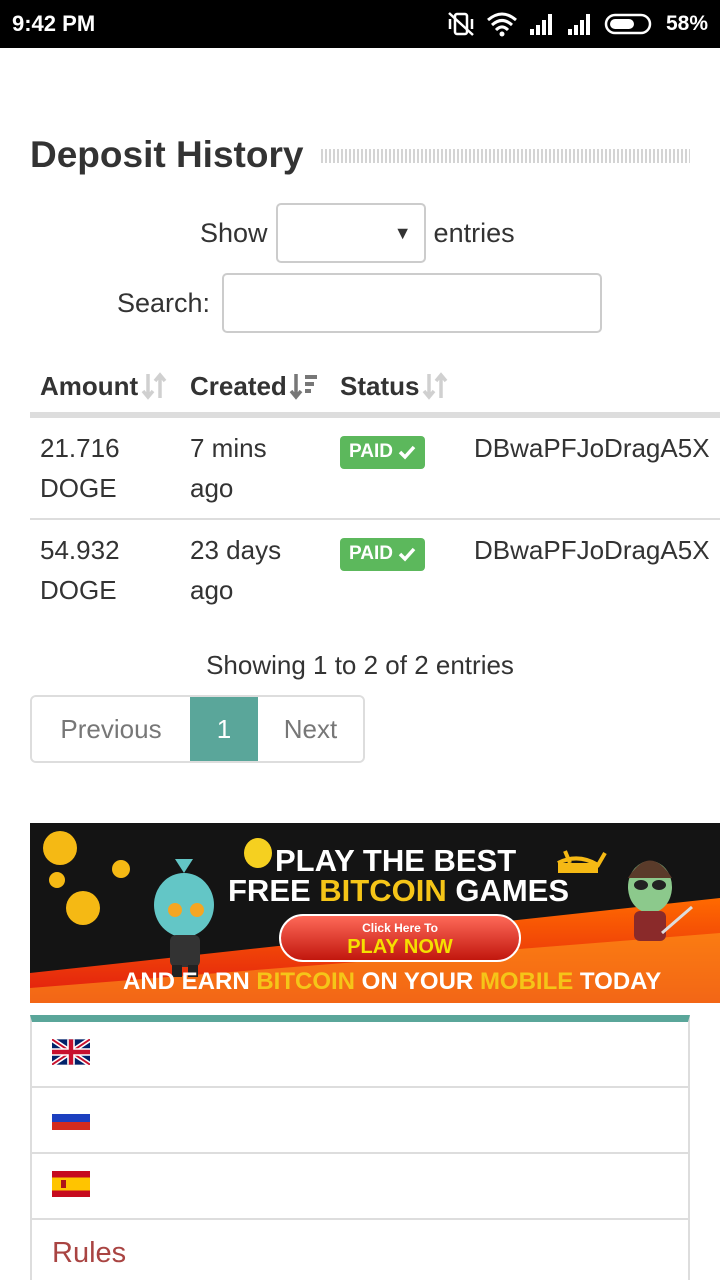 This screenshot has height=1280, width=720. I want to click on battery-percent: 58%, so click(686, 23).